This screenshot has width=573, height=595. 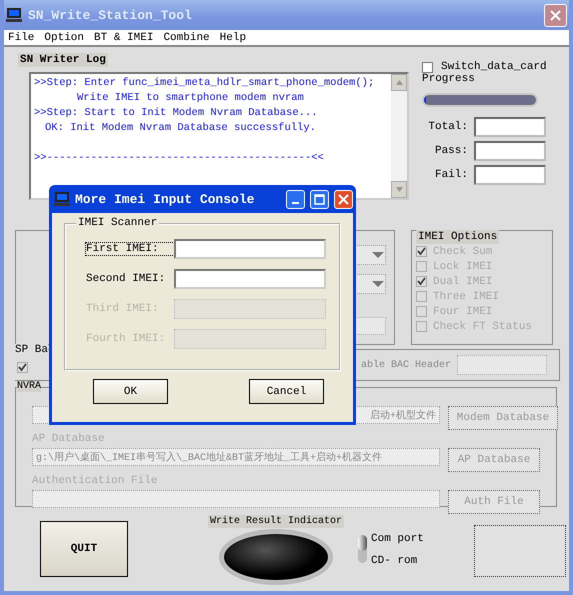 What do you see at coordinates (236, 499) in the screenshot?
I see `path-field` at bounding box center [236, 499].